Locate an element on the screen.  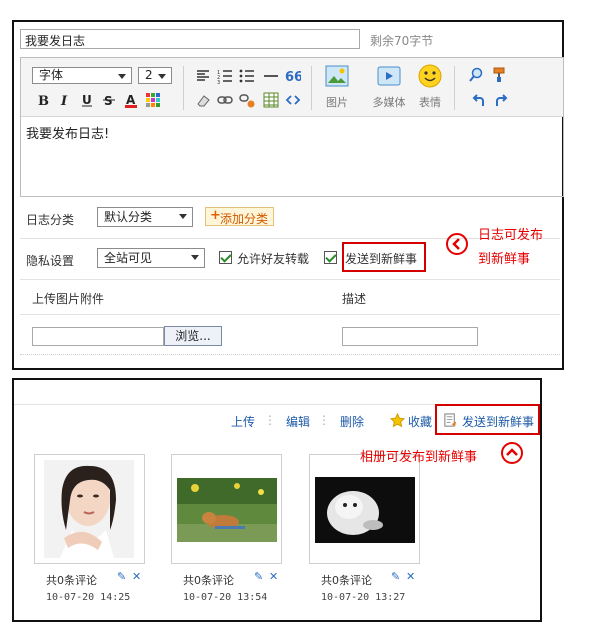
font-size-select: 2 is located at coordinates (155, 75).